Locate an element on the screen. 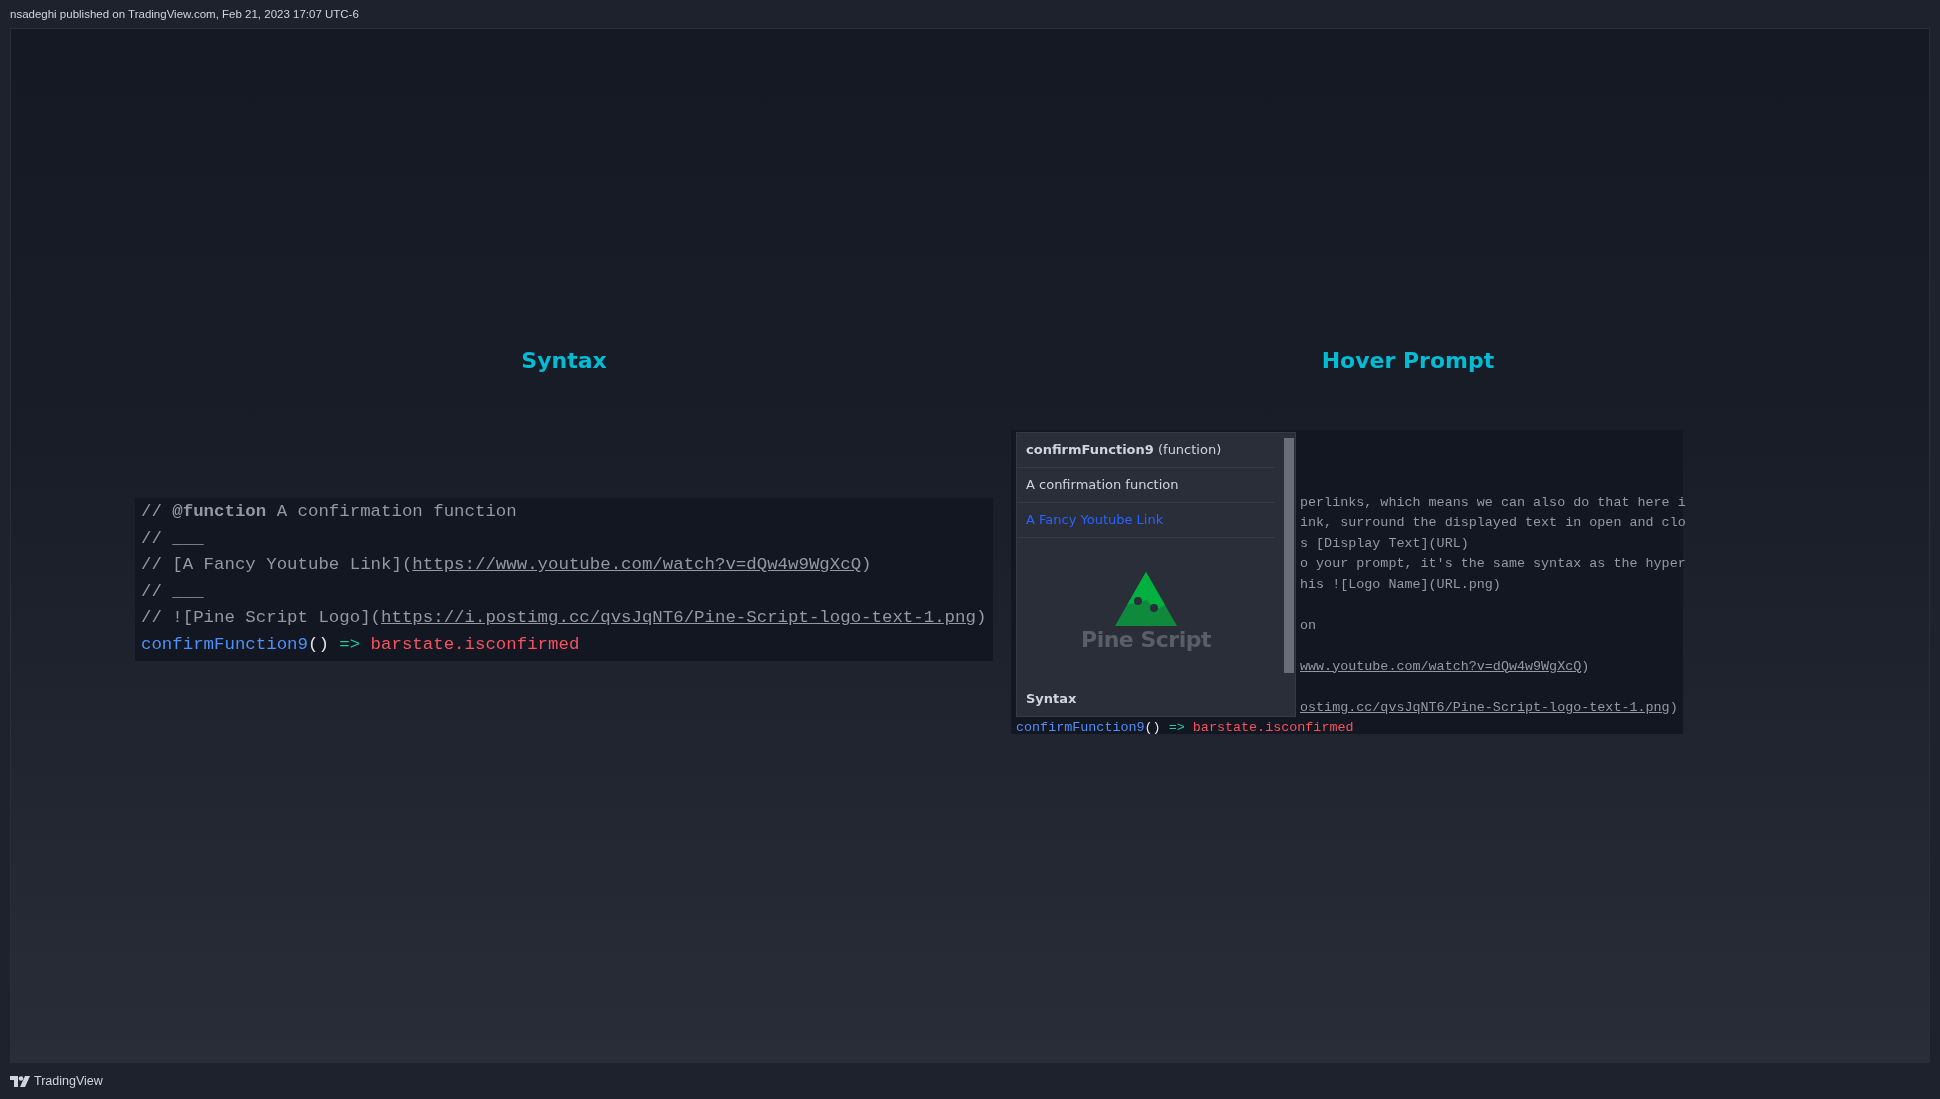 Image resolution: width=1940 pixels, height=1099 pixels. section-title: Syntax is located at coordinates (564, 361).